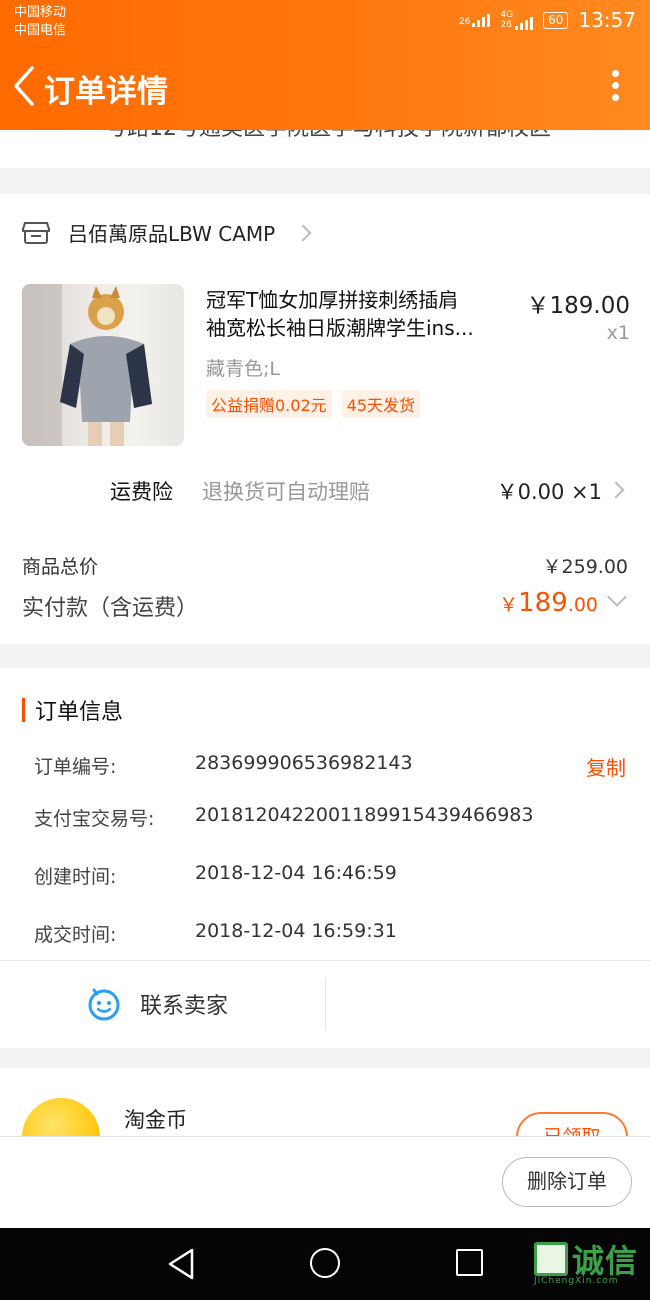  I want to click on coin-icon, so click(61, 1118).